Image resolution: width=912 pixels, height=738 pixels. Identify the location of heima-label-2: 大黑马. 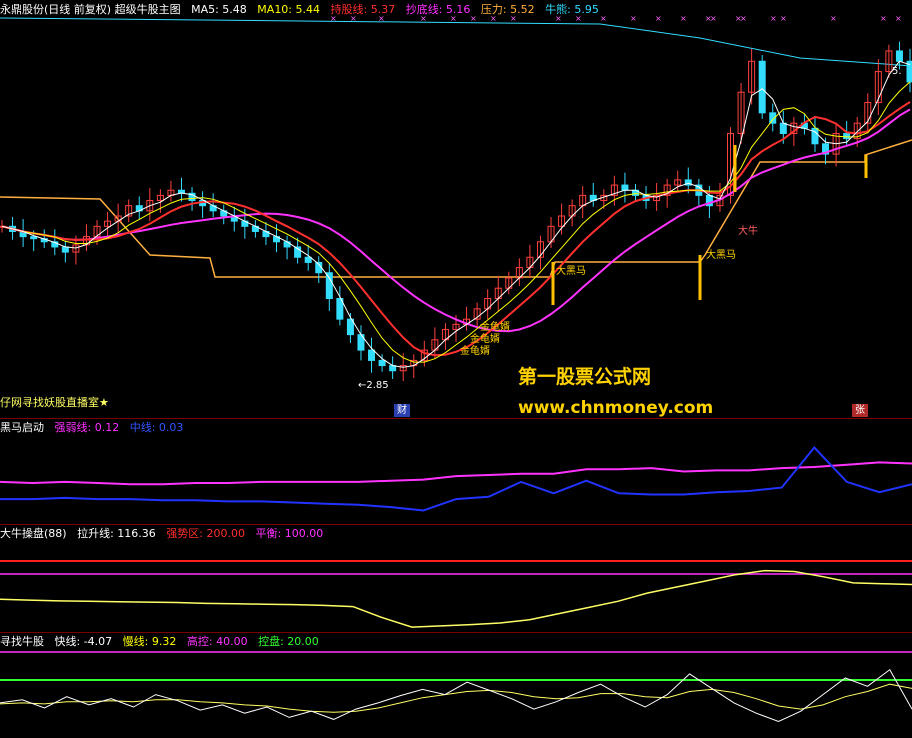
(721, 255).